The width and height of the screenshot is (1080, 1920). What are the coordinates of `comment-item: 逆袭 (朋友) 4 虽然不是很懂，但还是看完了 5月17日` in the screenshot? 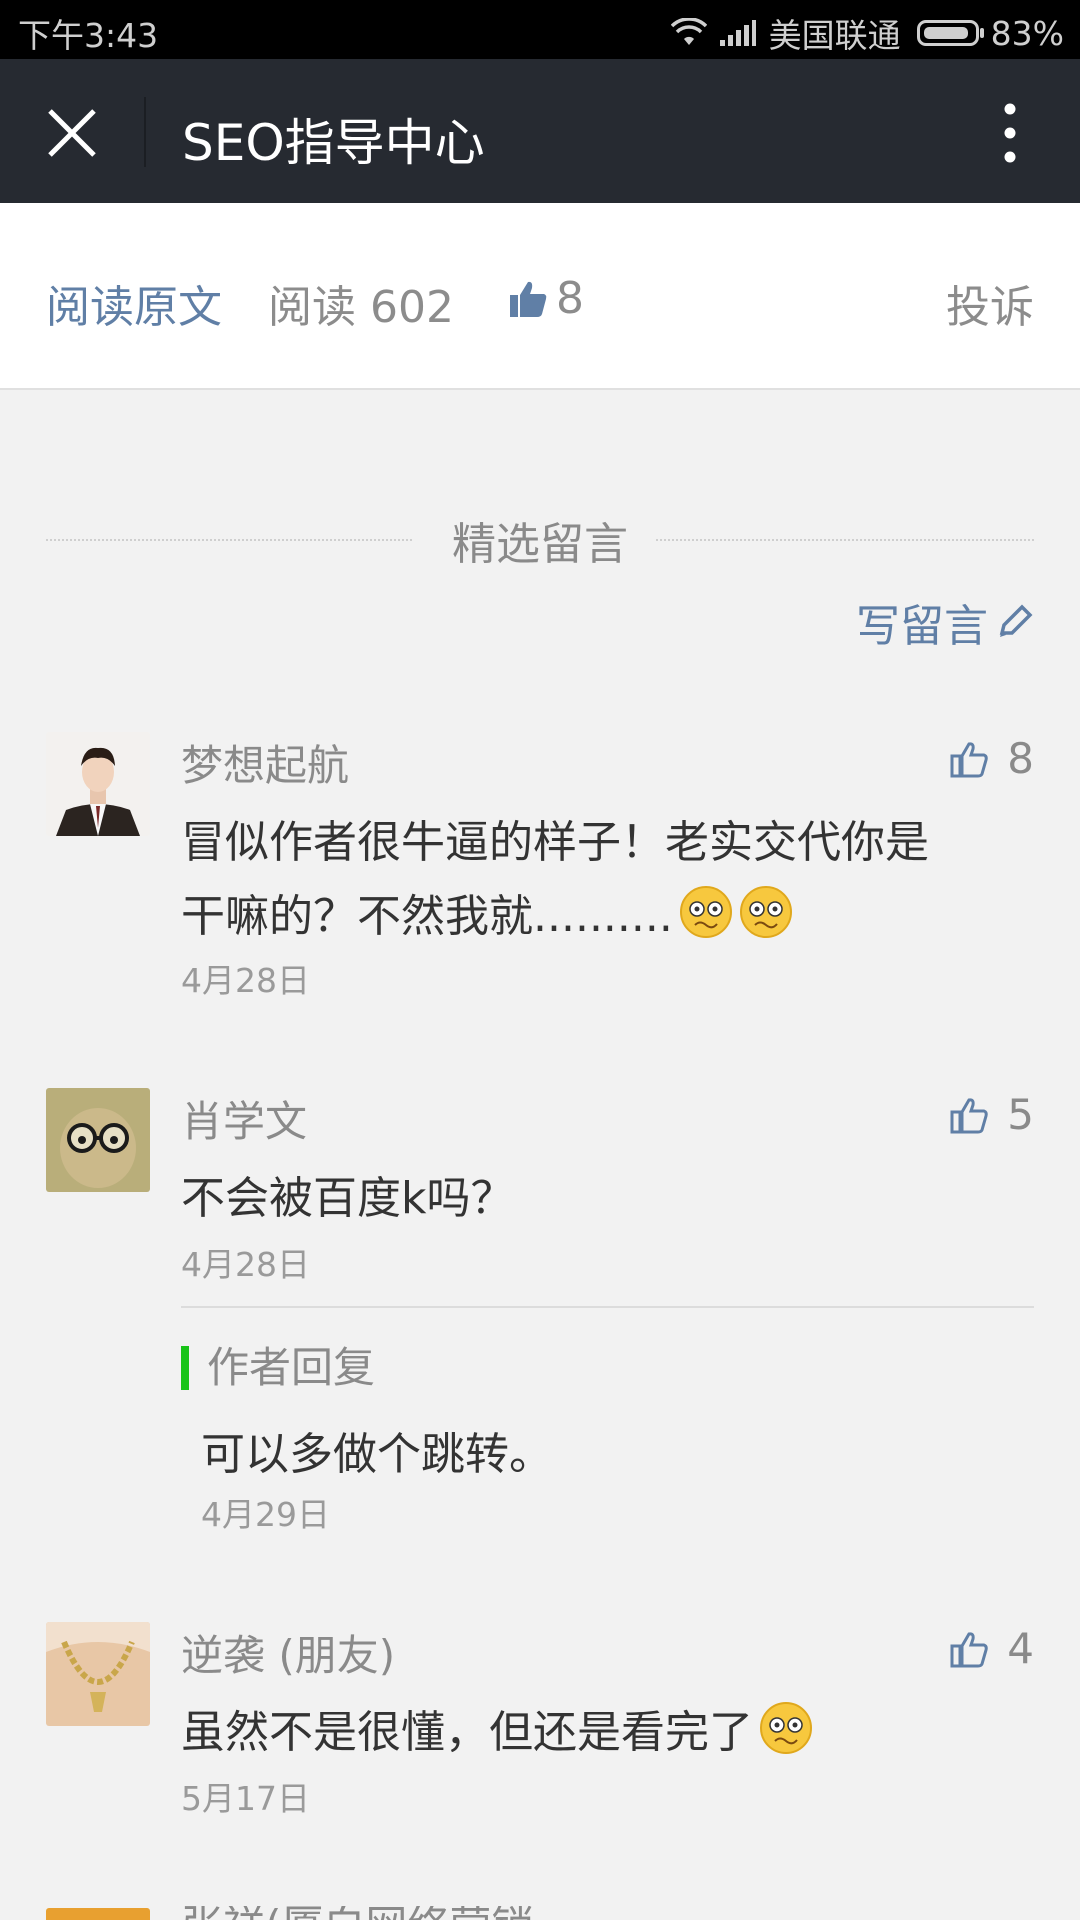 It's located at (540, 1722).